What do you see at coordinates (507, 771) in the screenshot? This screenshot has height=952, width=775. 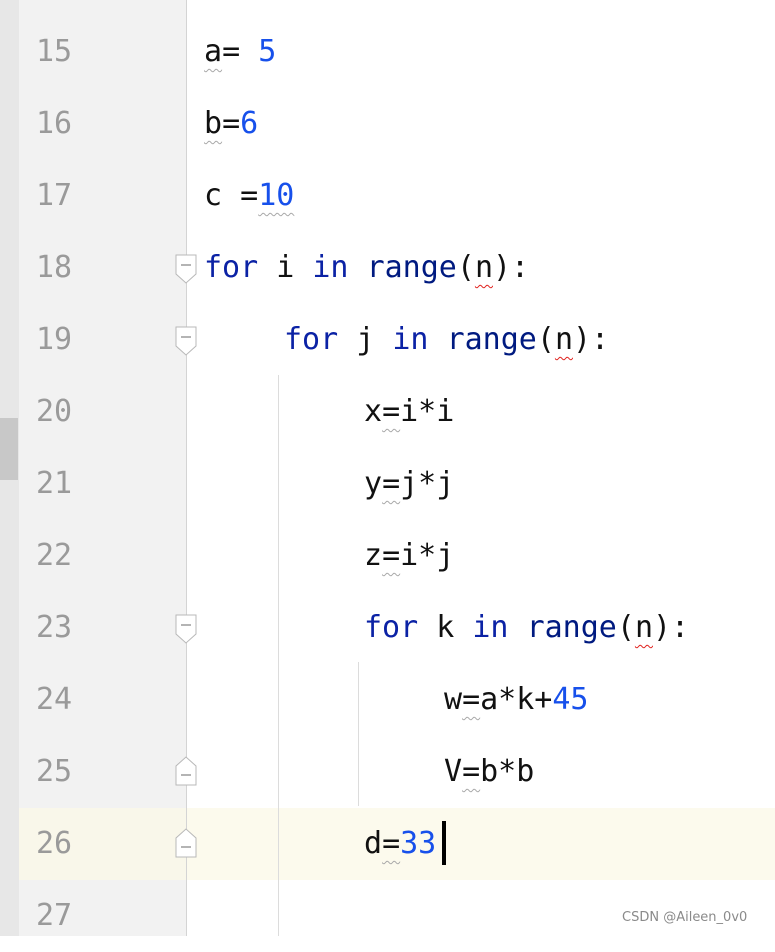 I see `code-token-plain: b*b` at bounding box center [507, 771].